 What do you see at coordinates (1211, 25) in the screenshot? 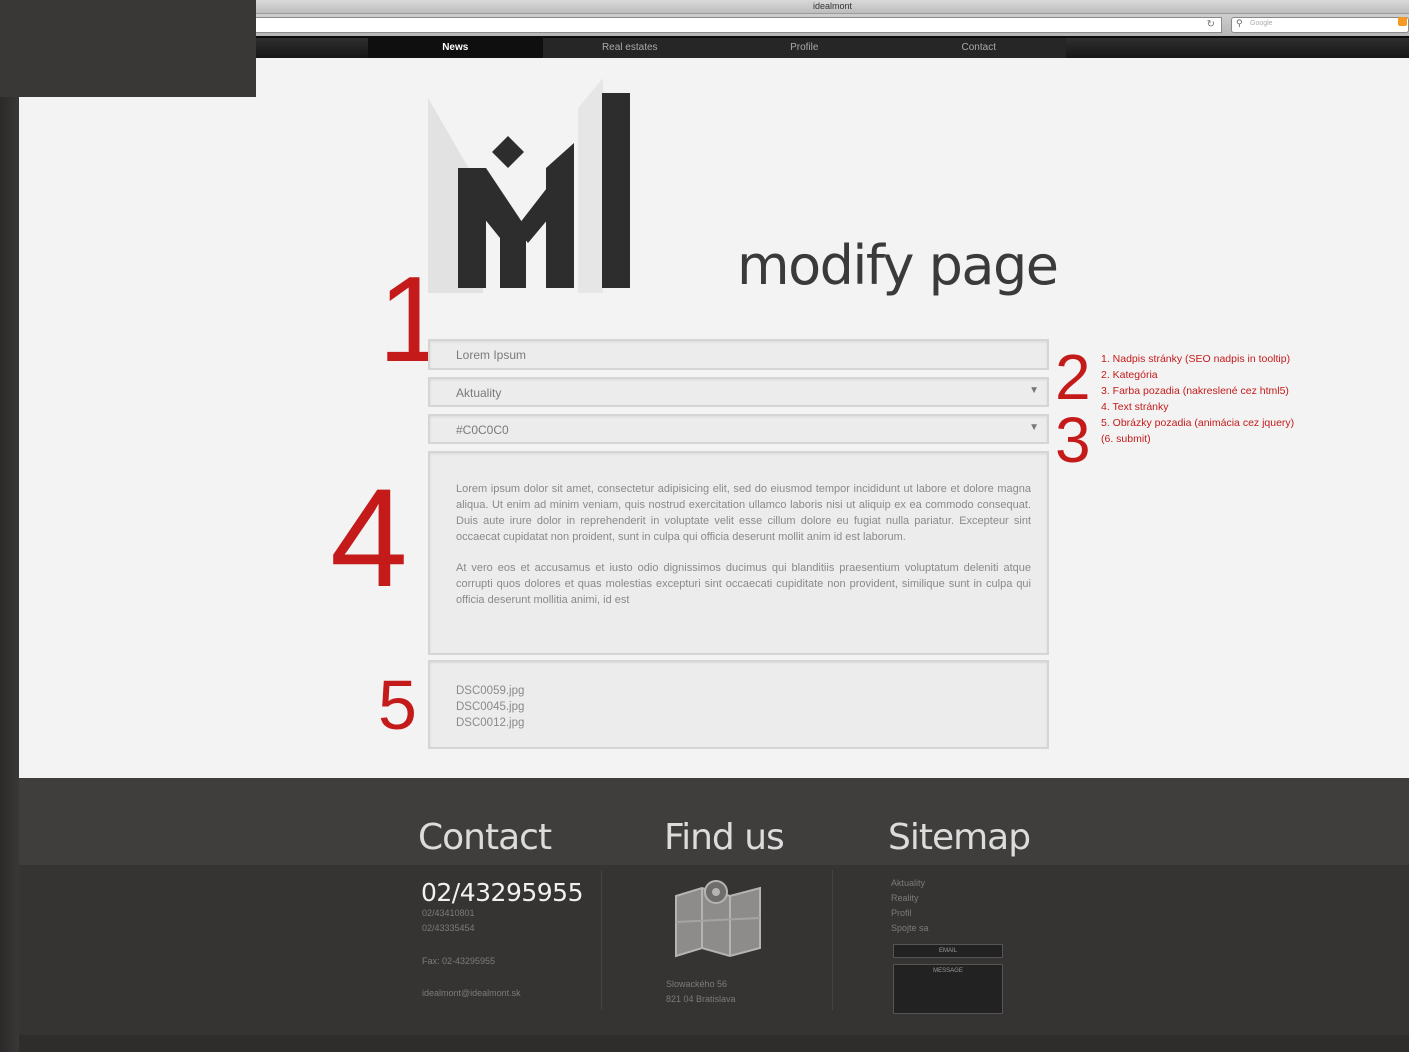
I see `reload-icon: ↻` at bounding box center [1211, 25].